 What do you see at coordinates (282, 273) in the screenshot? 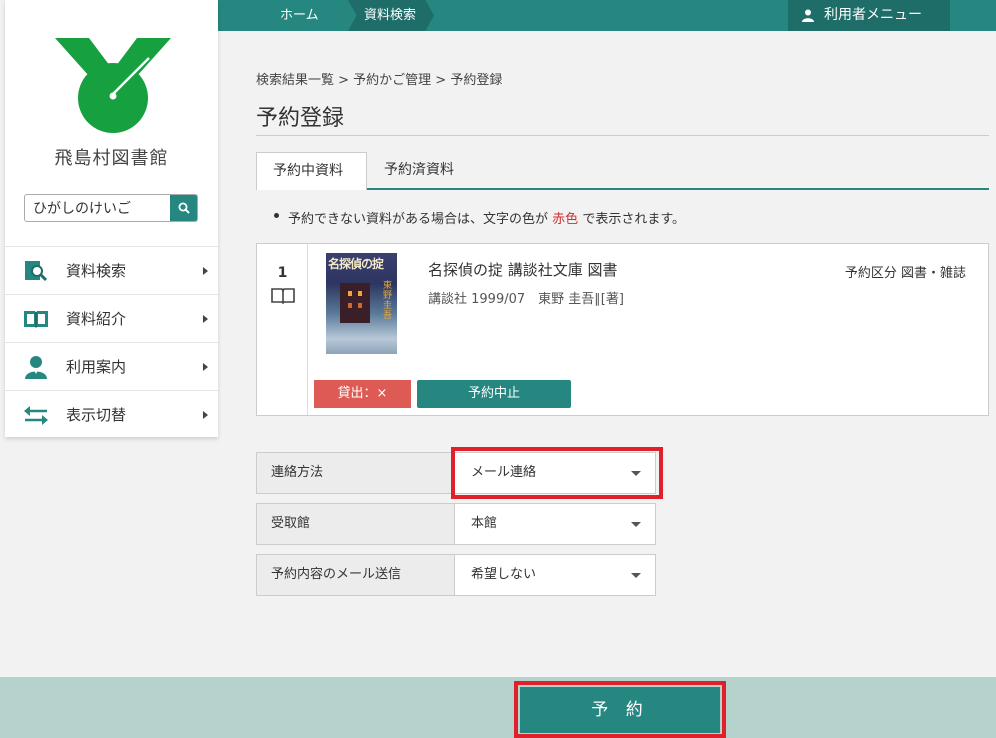
I see `item-number: 1` at bounding box center [282, 273].